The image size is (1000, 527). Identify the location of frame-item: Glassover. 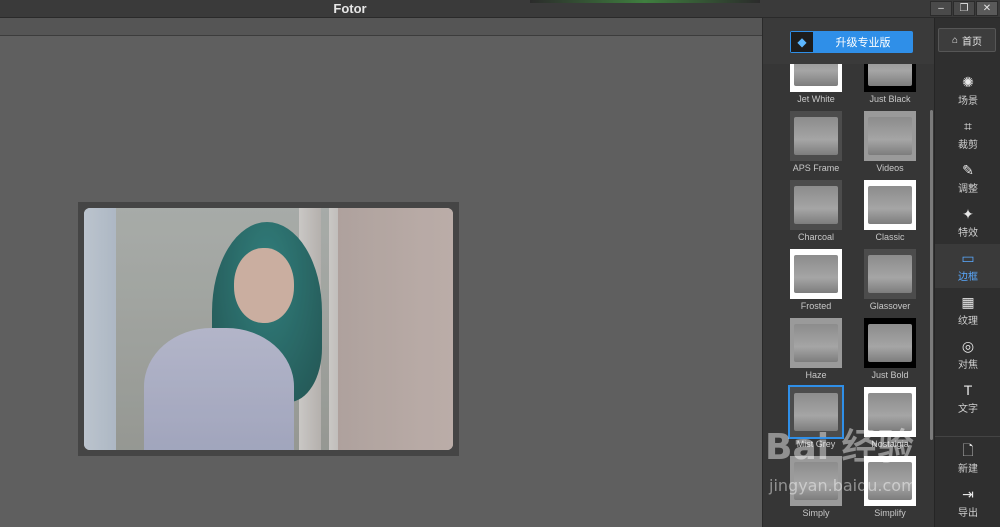
(890, 280).